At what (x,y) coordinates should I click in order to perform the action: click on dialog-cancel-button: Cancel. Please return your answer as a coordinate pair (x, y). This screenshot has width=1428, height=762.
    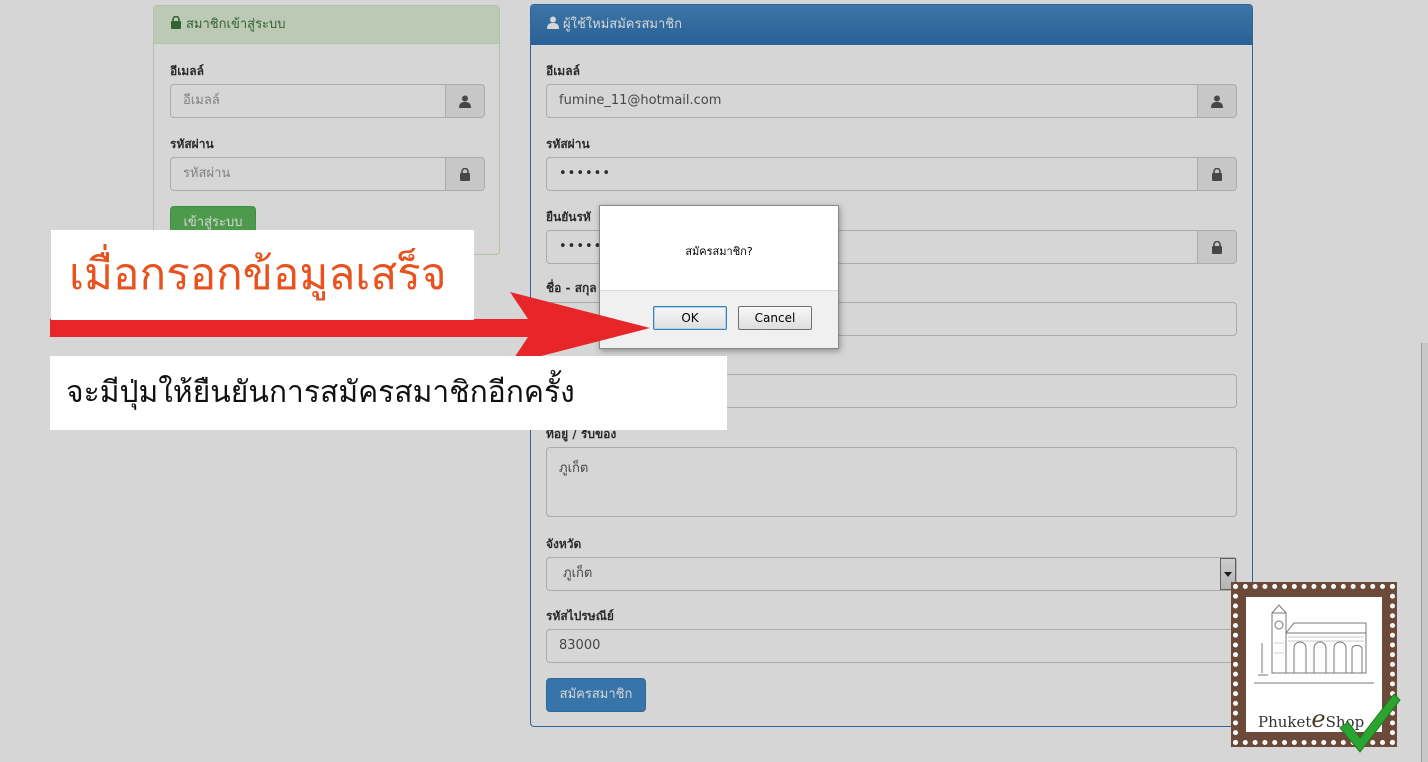
    Looking at the image, I should click on (775, 318).